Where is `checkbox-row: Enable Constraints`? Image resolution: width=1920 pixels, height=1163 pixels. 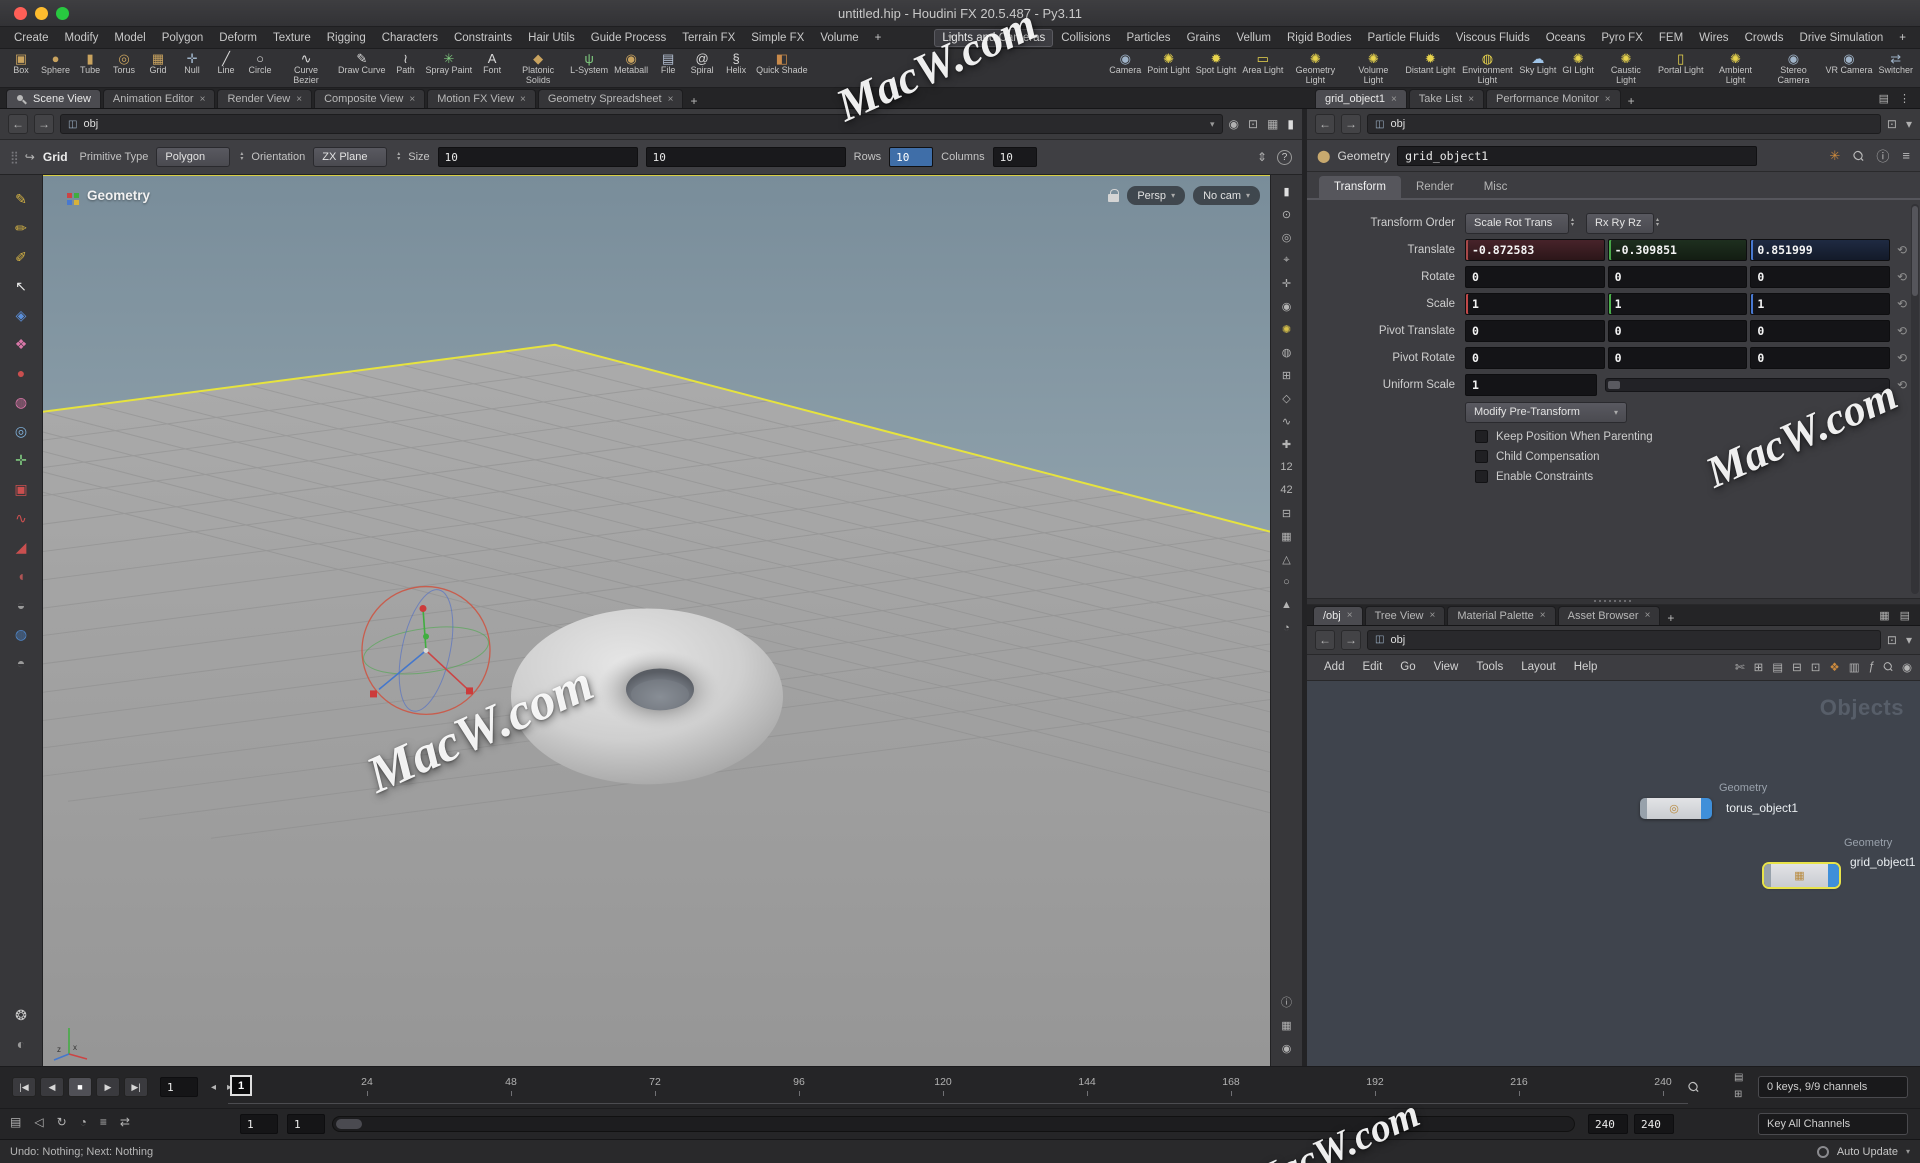
checkbox-row: Enable Constraints is located at coordinates (1697, 476).